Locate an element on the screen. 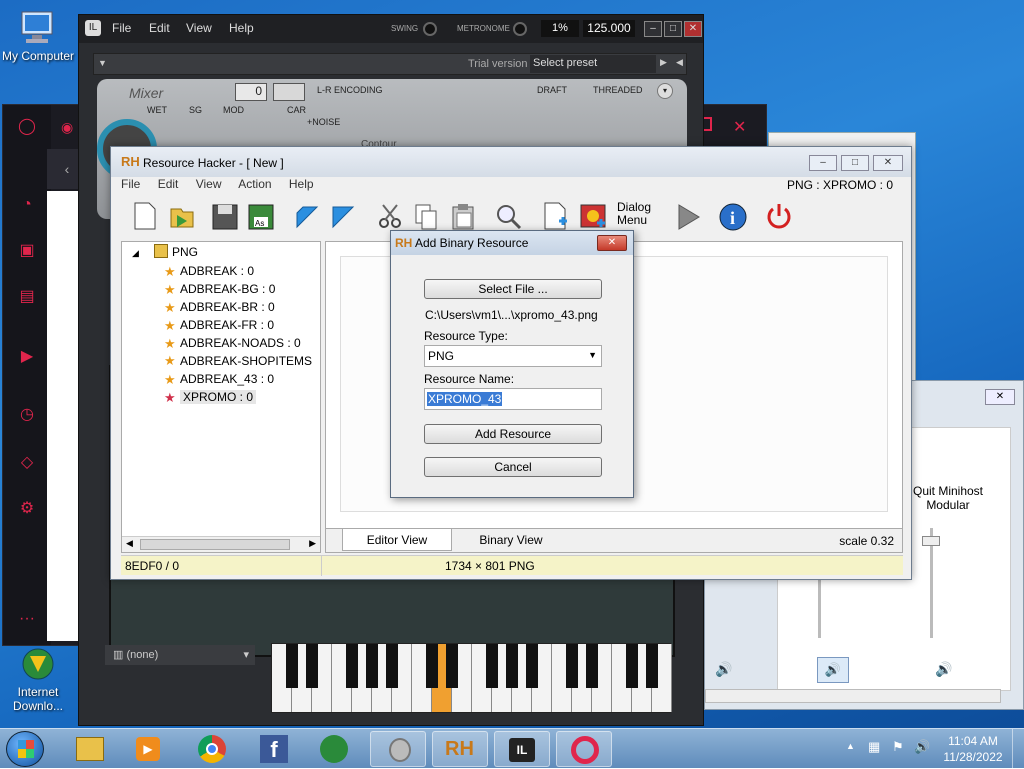 Image resolution: width=1024 pixels, height=769 pixels. swing-knob is located at coordinates (430, 29).